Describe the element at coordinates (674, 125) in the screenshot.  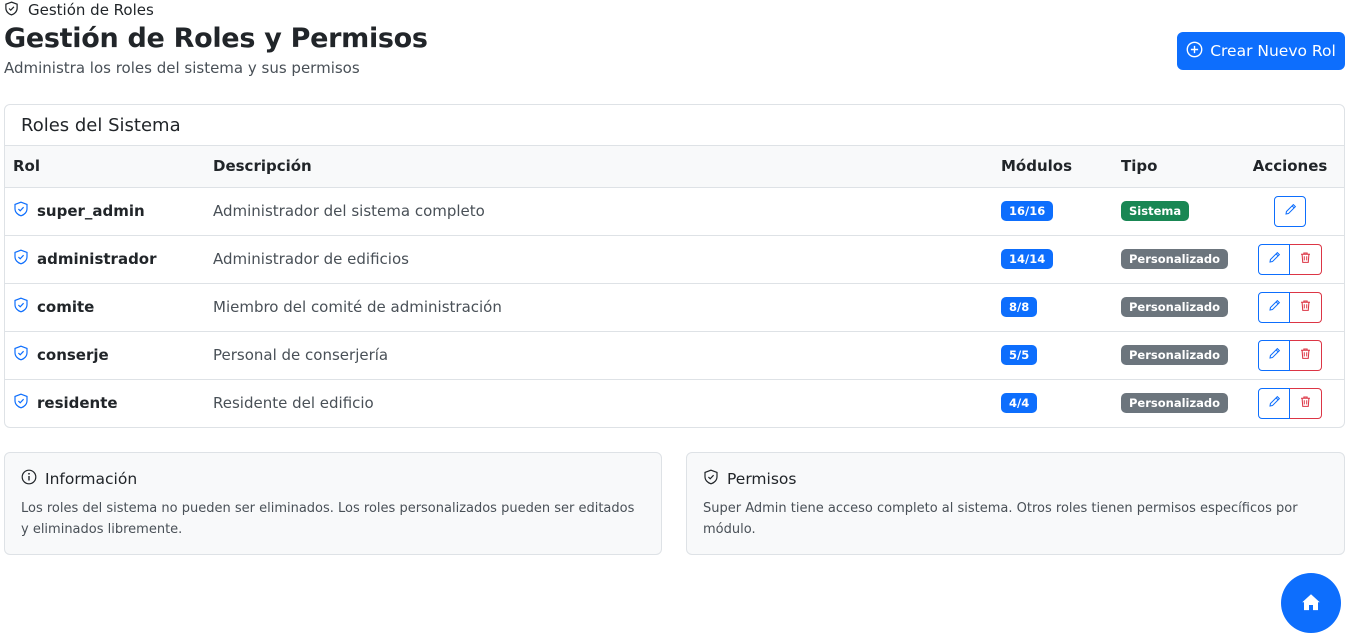
I see `roles-card-title: Roles del Sistema` at that location.